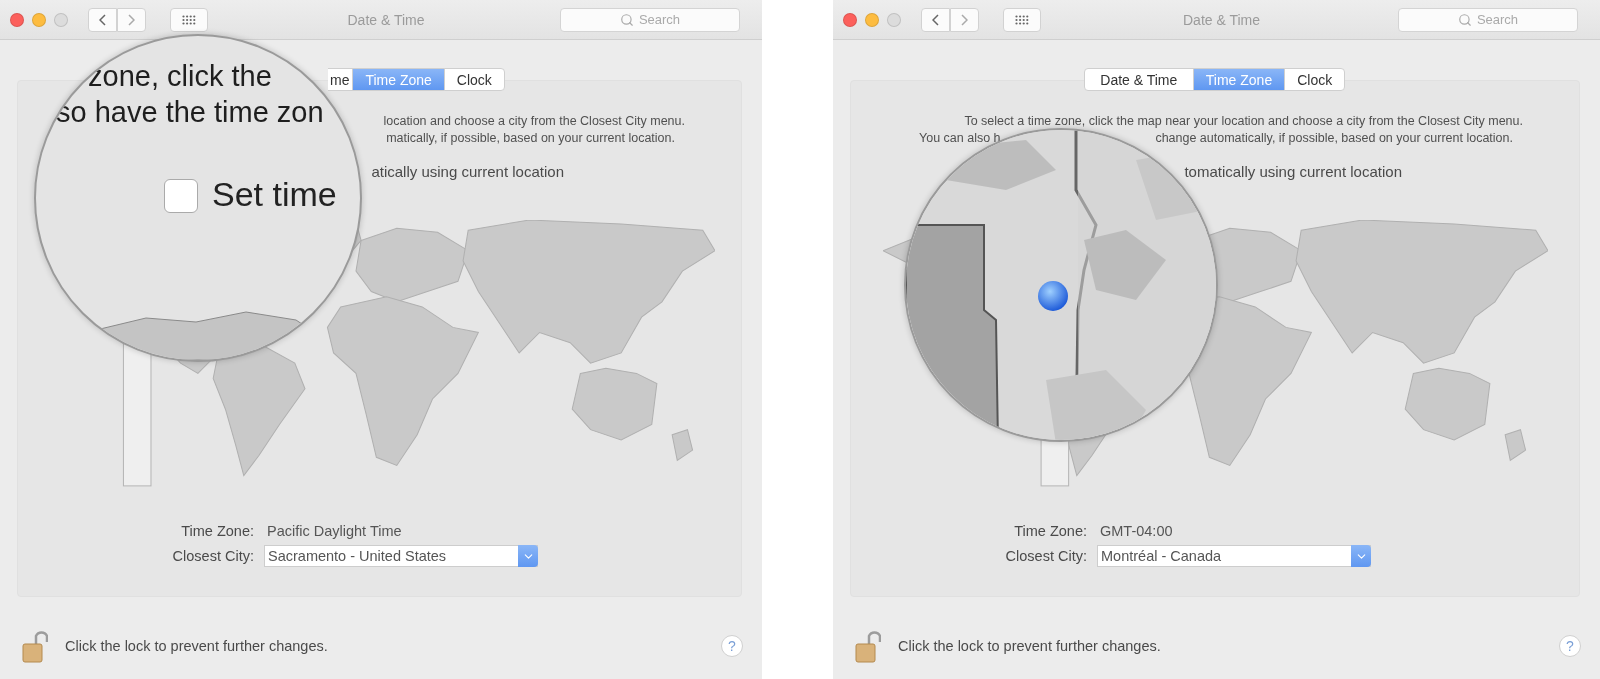 This screenshot has width=1600, height=679. Describe the element at coordinates (1138, 79) in the screenshot. I see `tab: Date & Time` at that location.